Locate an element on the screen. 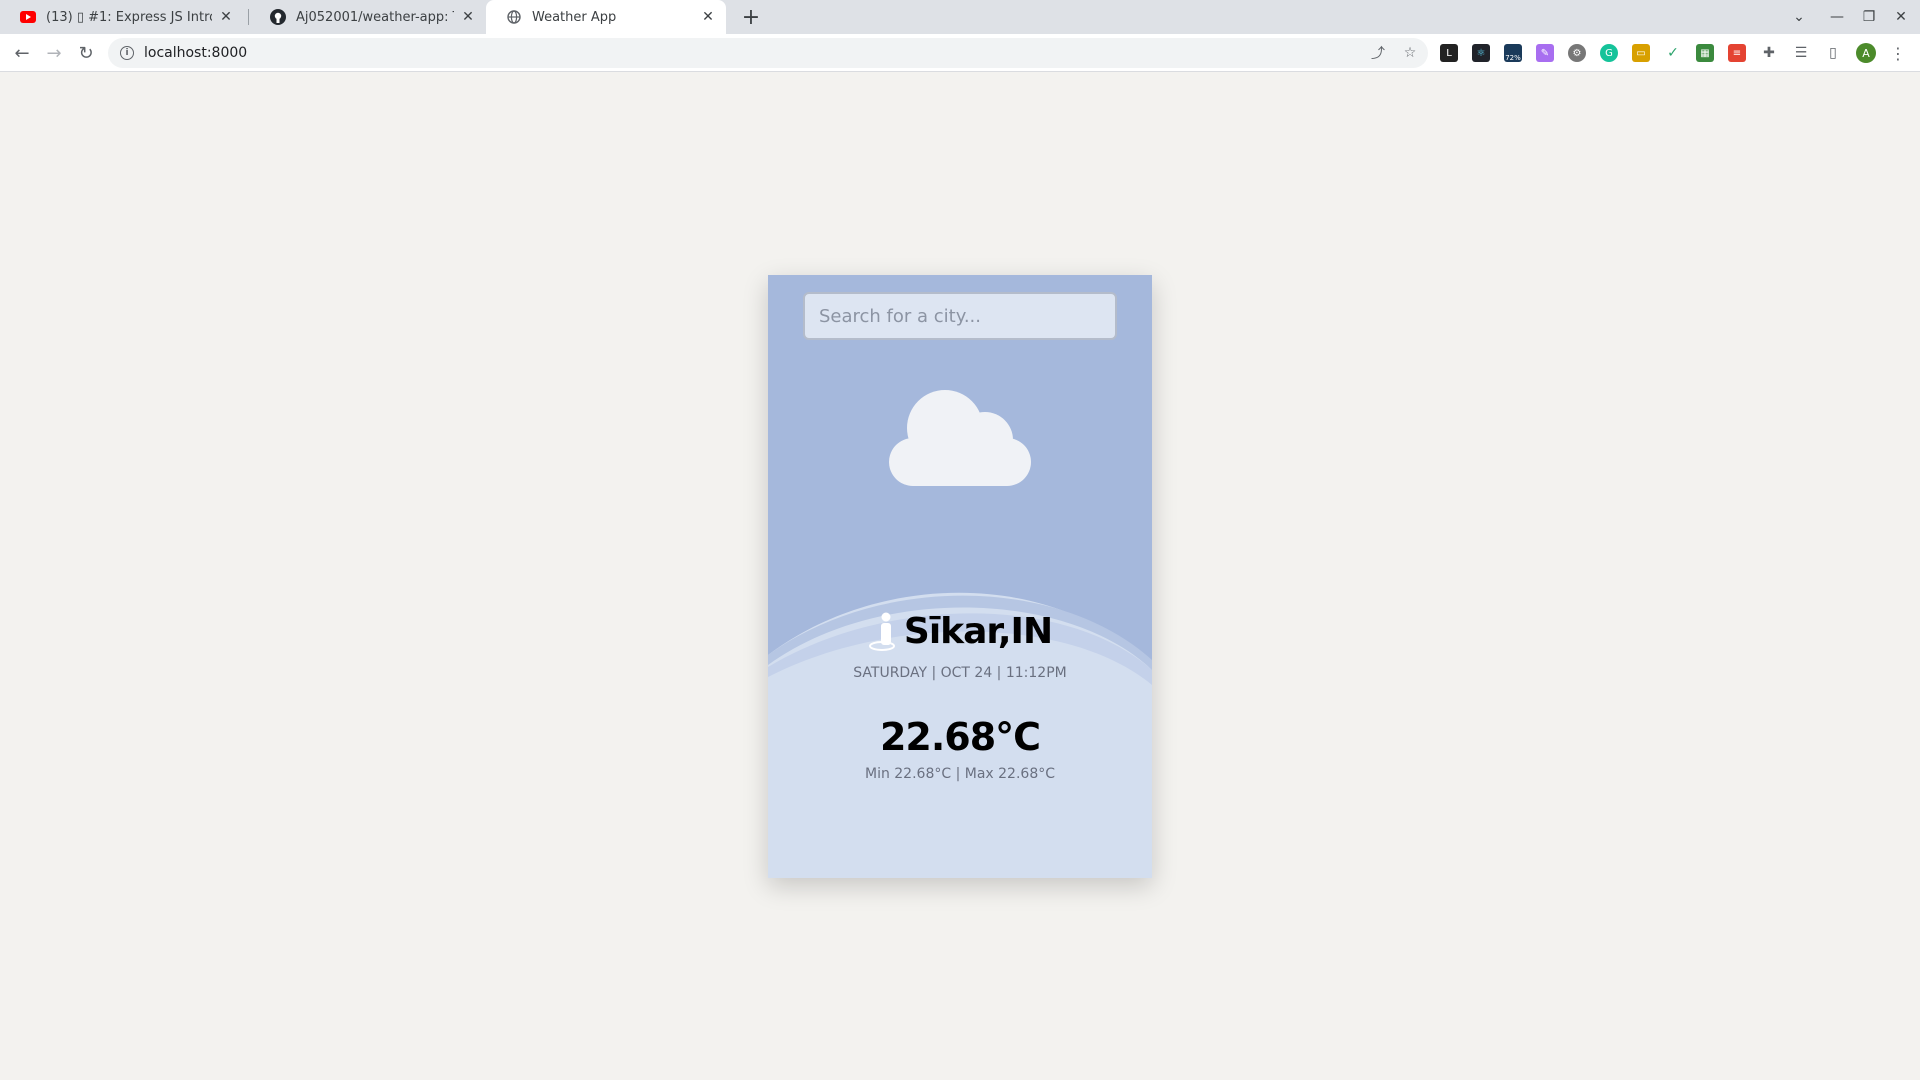 This screenshot has height=1080, width=1920. location-person-icon is located at coordinates (881, 631).